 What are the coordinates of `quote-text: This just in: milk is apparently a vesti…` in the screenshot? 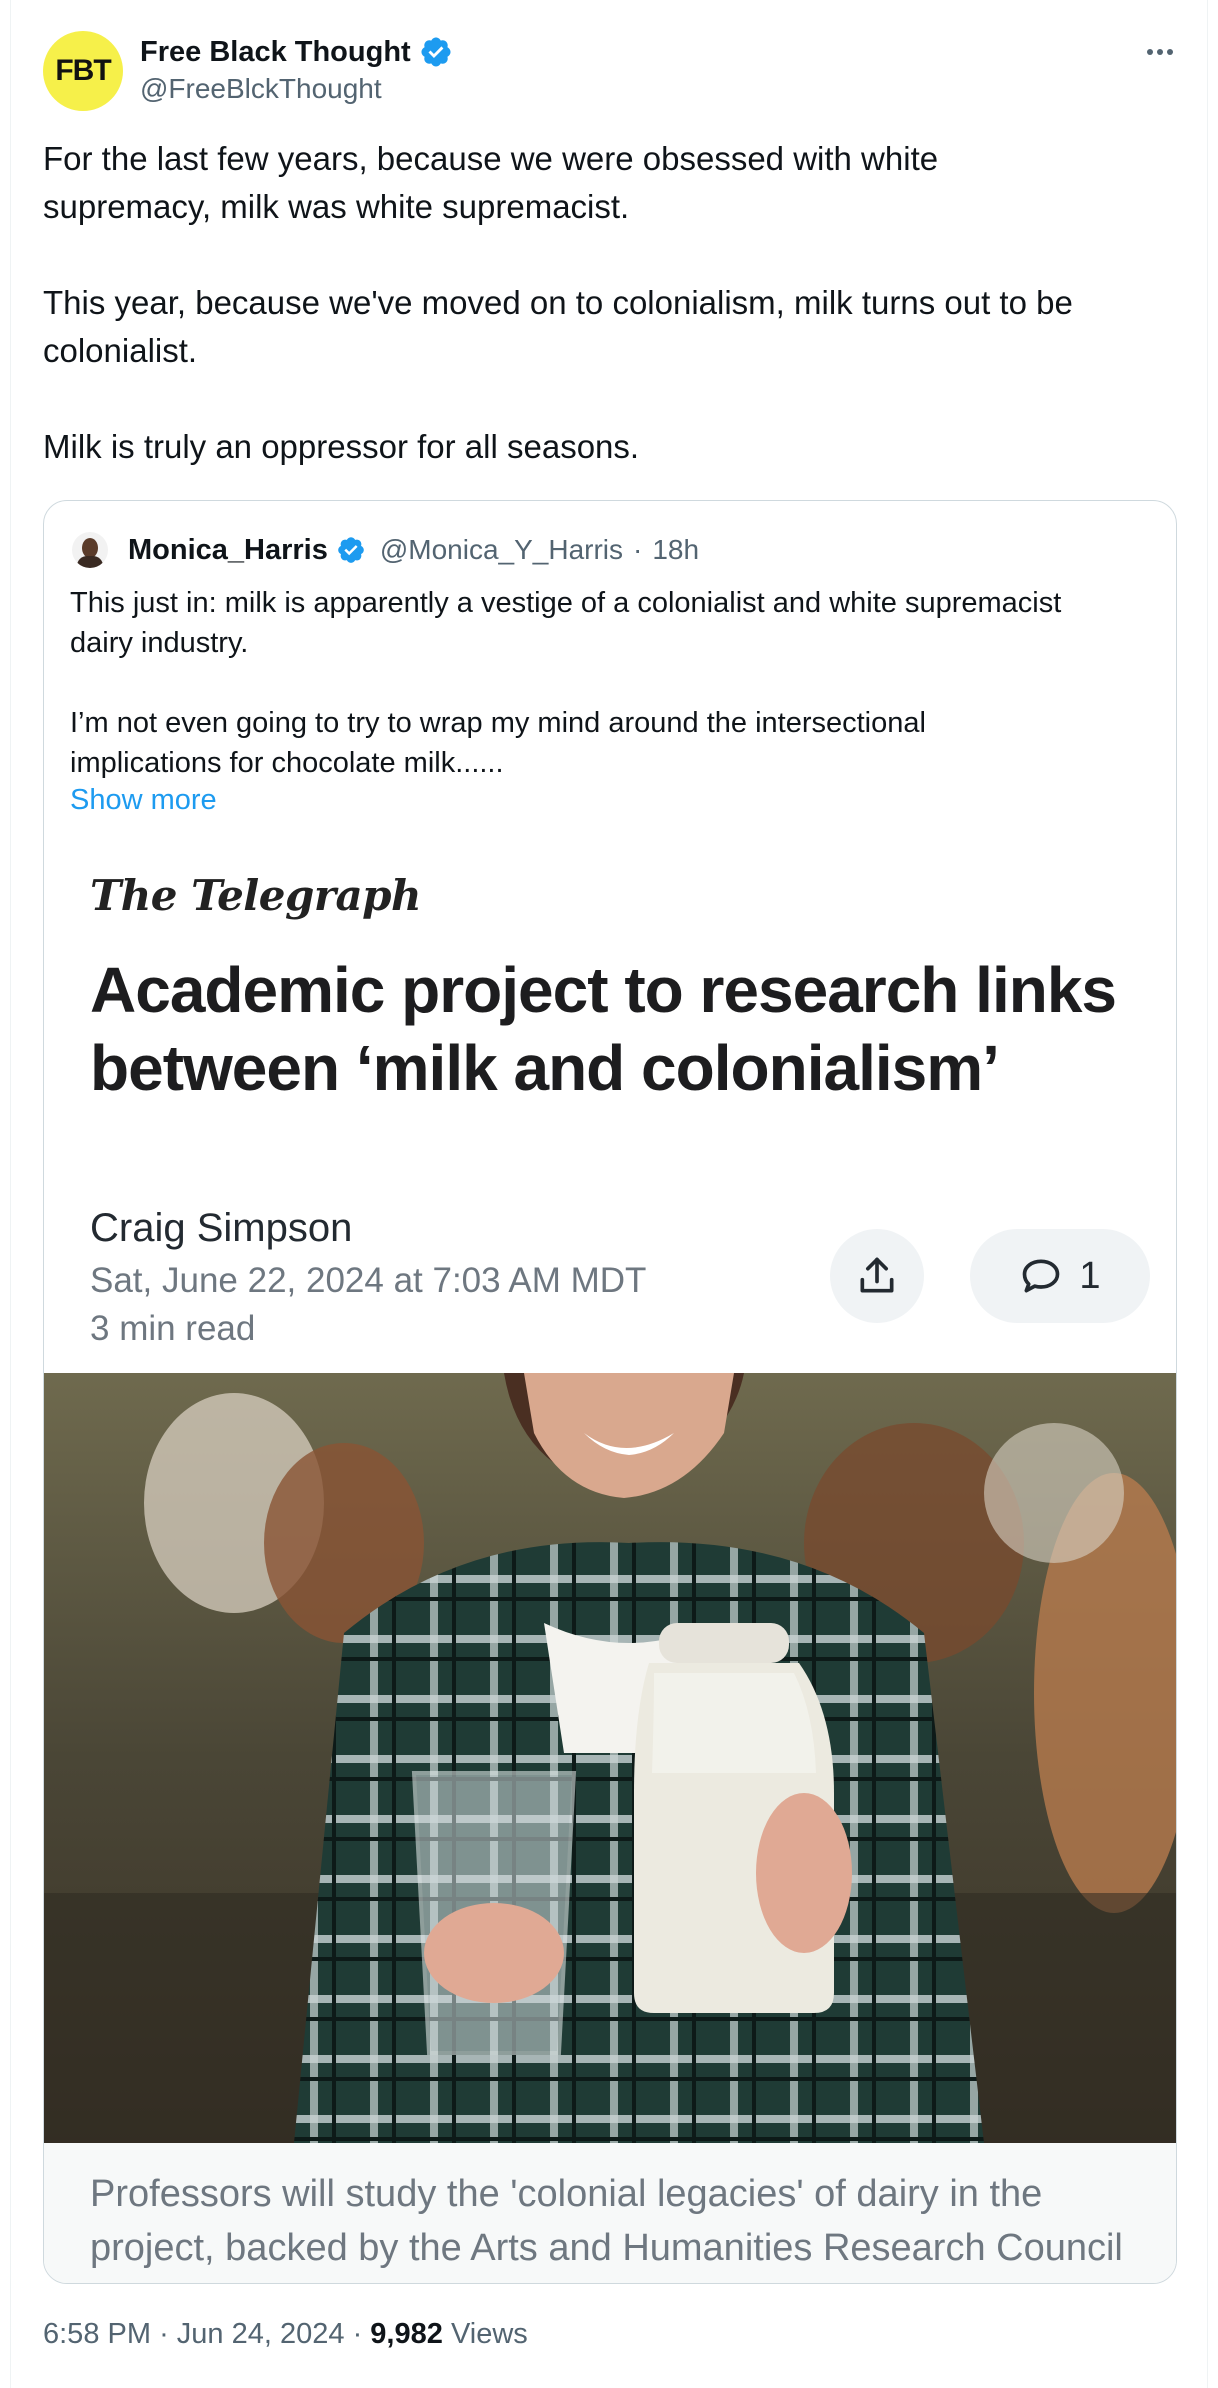 It's located at (566, 683).